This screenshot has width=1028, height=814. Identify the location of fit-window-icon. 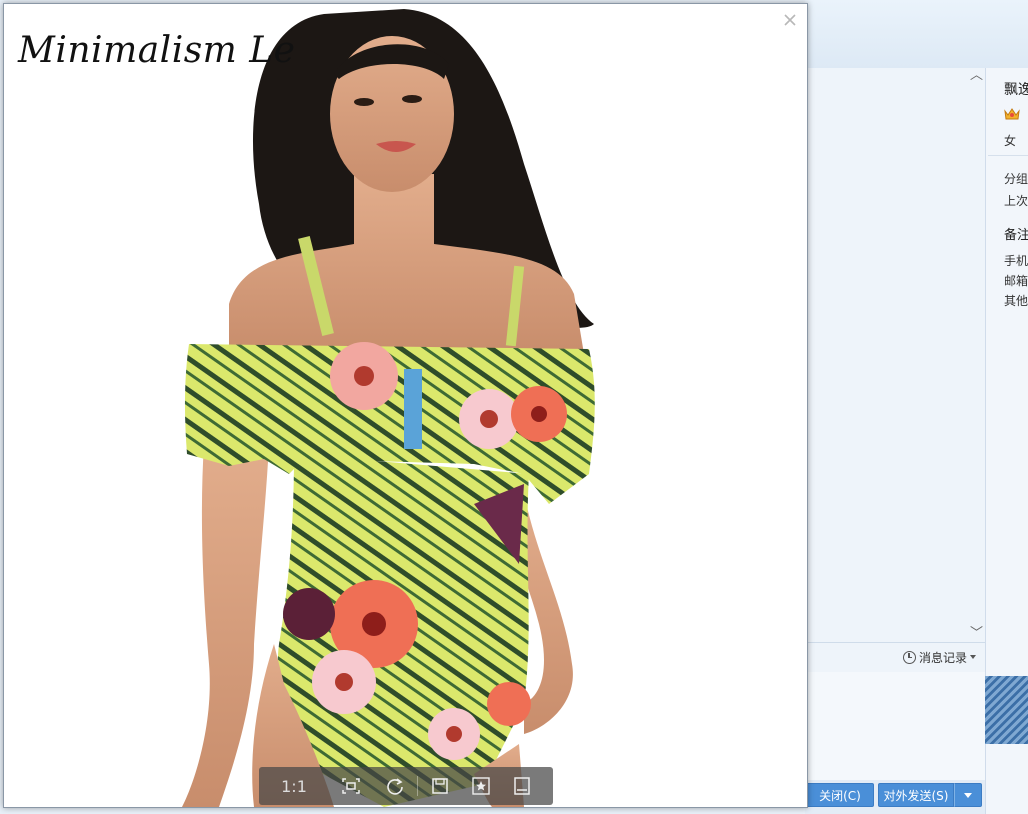
(351, 786).